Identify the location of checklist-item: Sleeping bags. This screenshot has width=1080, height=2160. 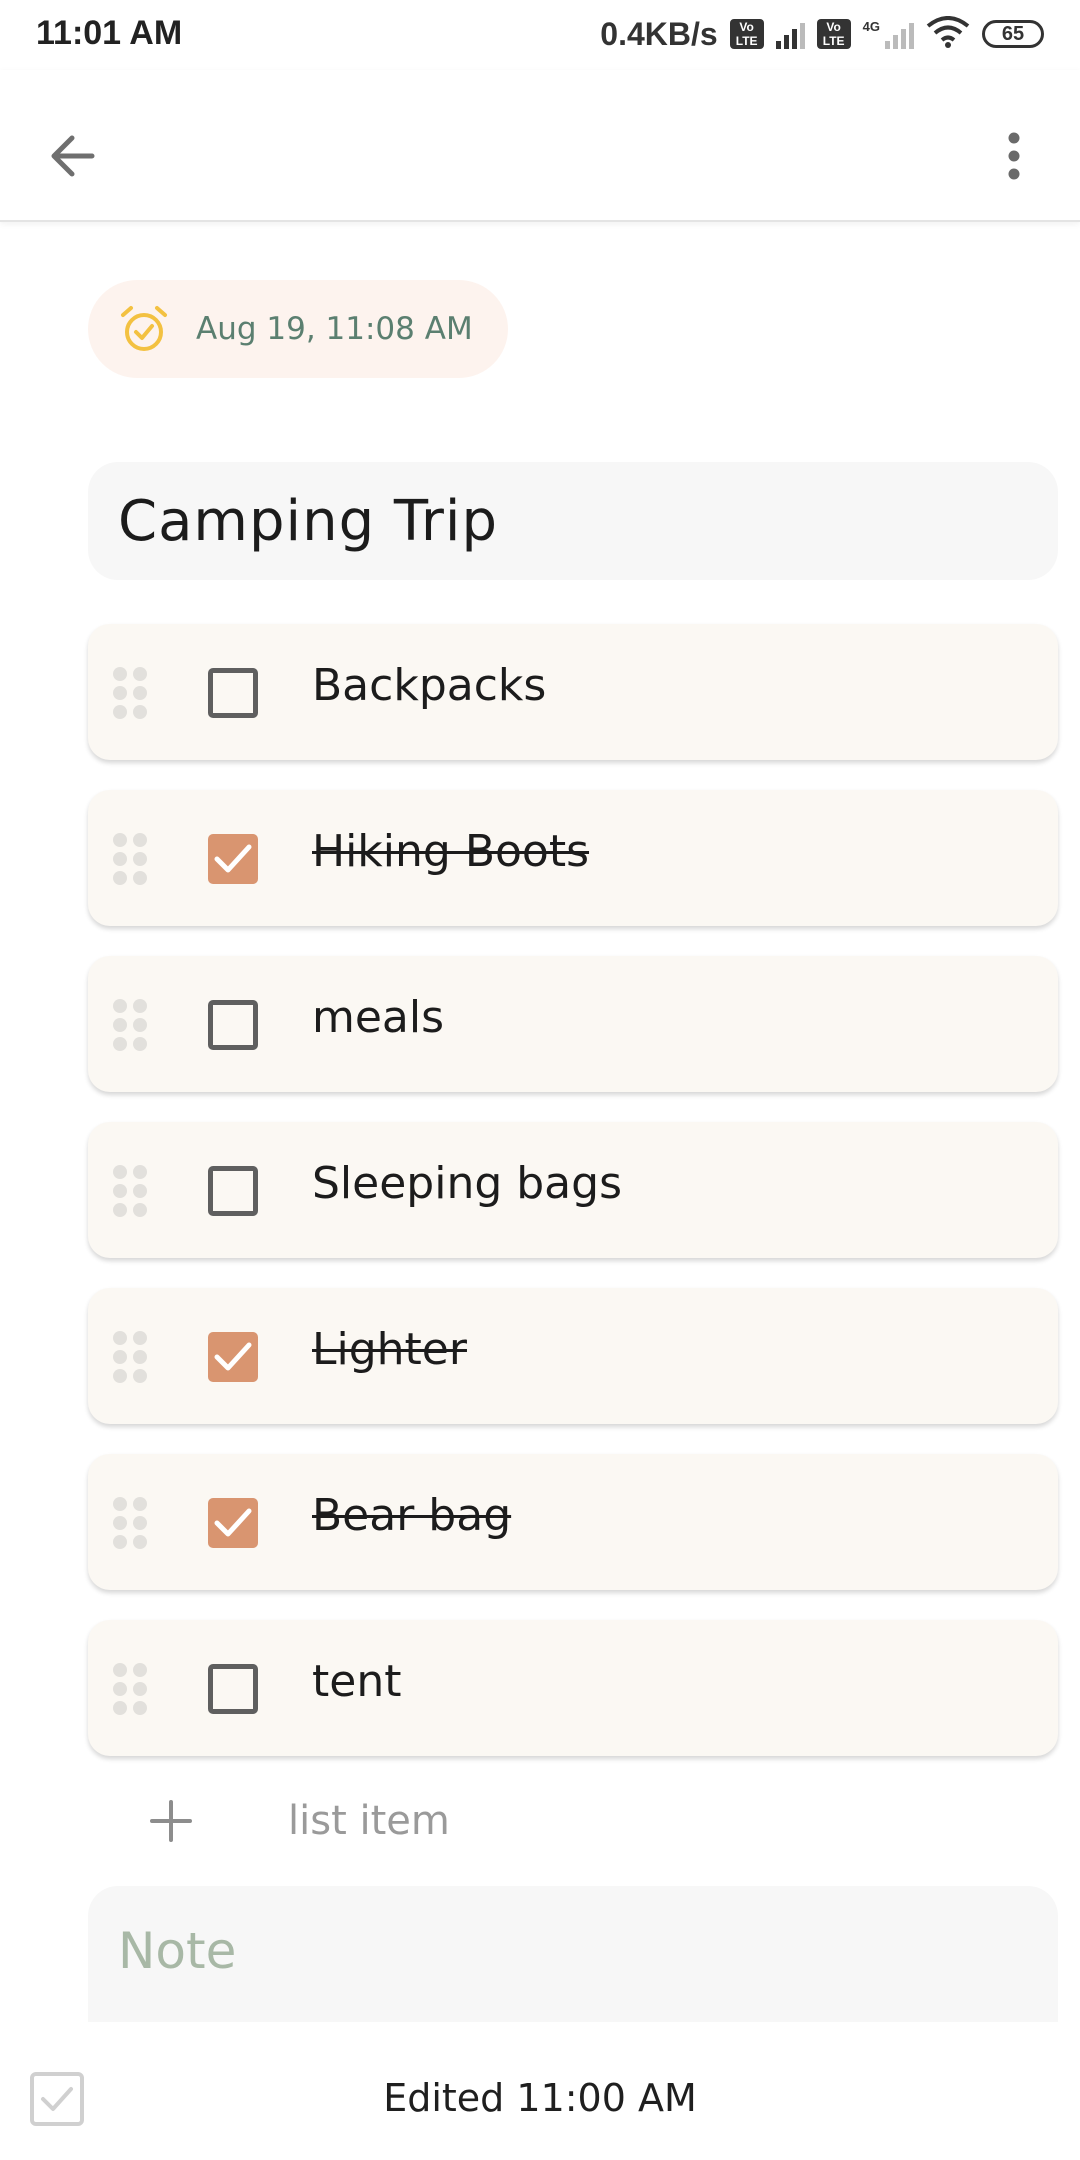
(573, 1190).